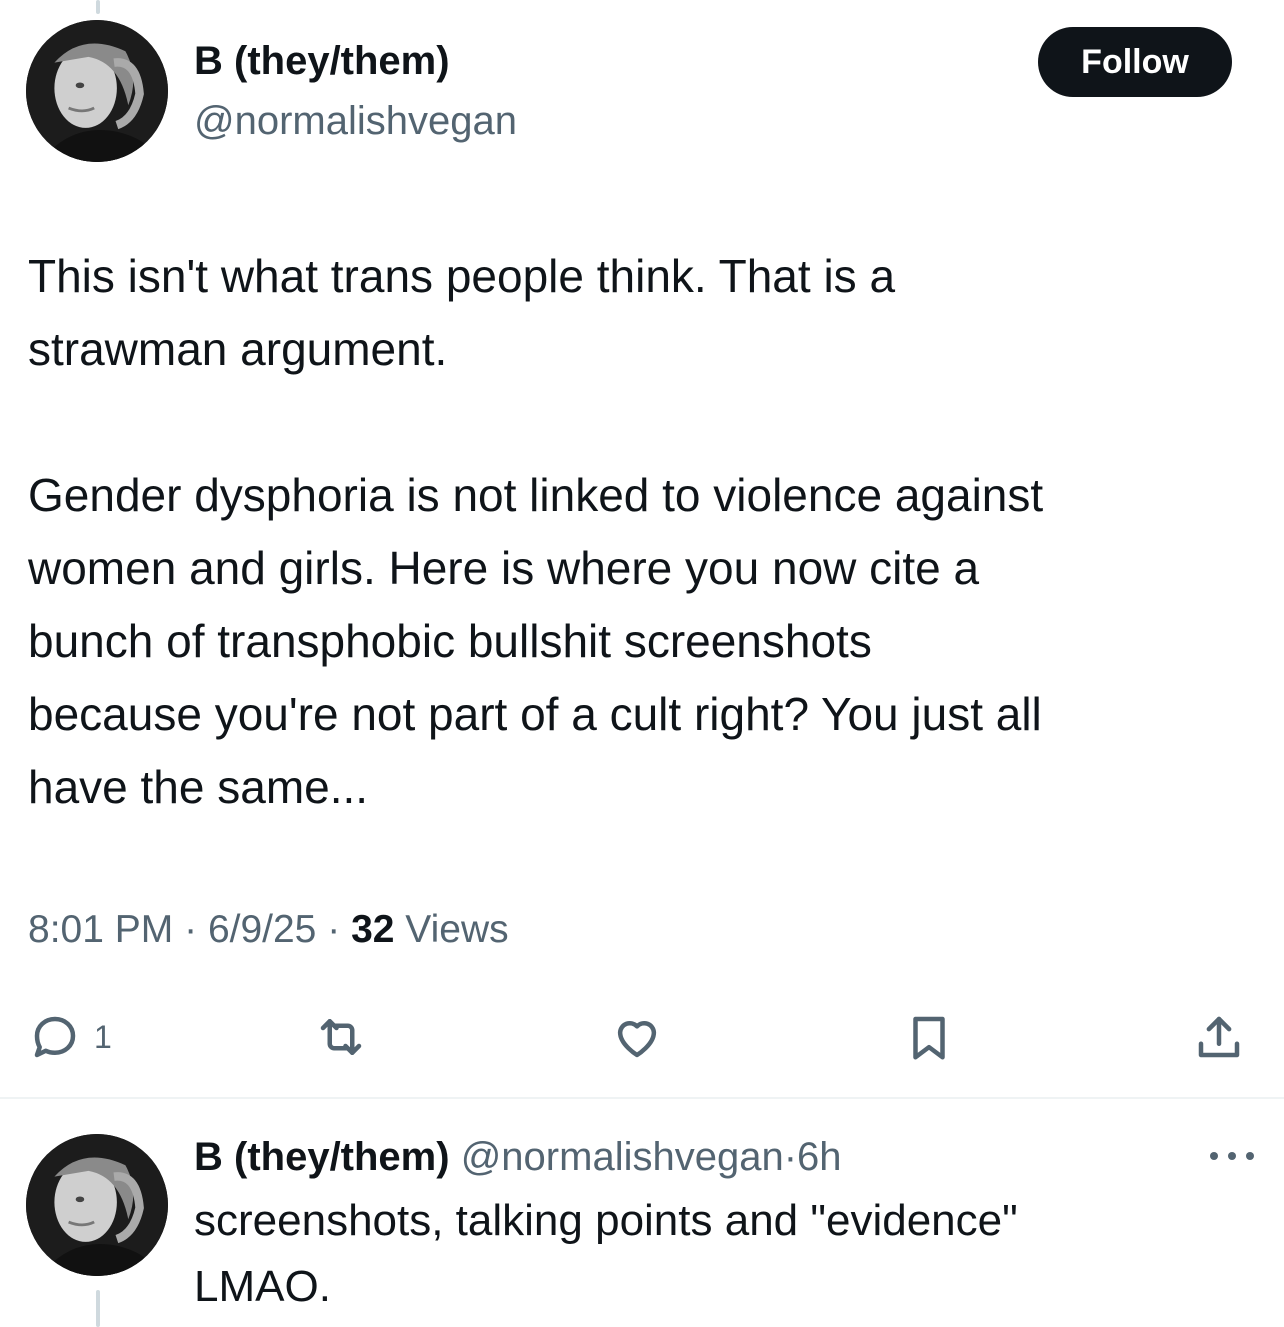  I want to click on reply-button: 1, so click(70, 1037).